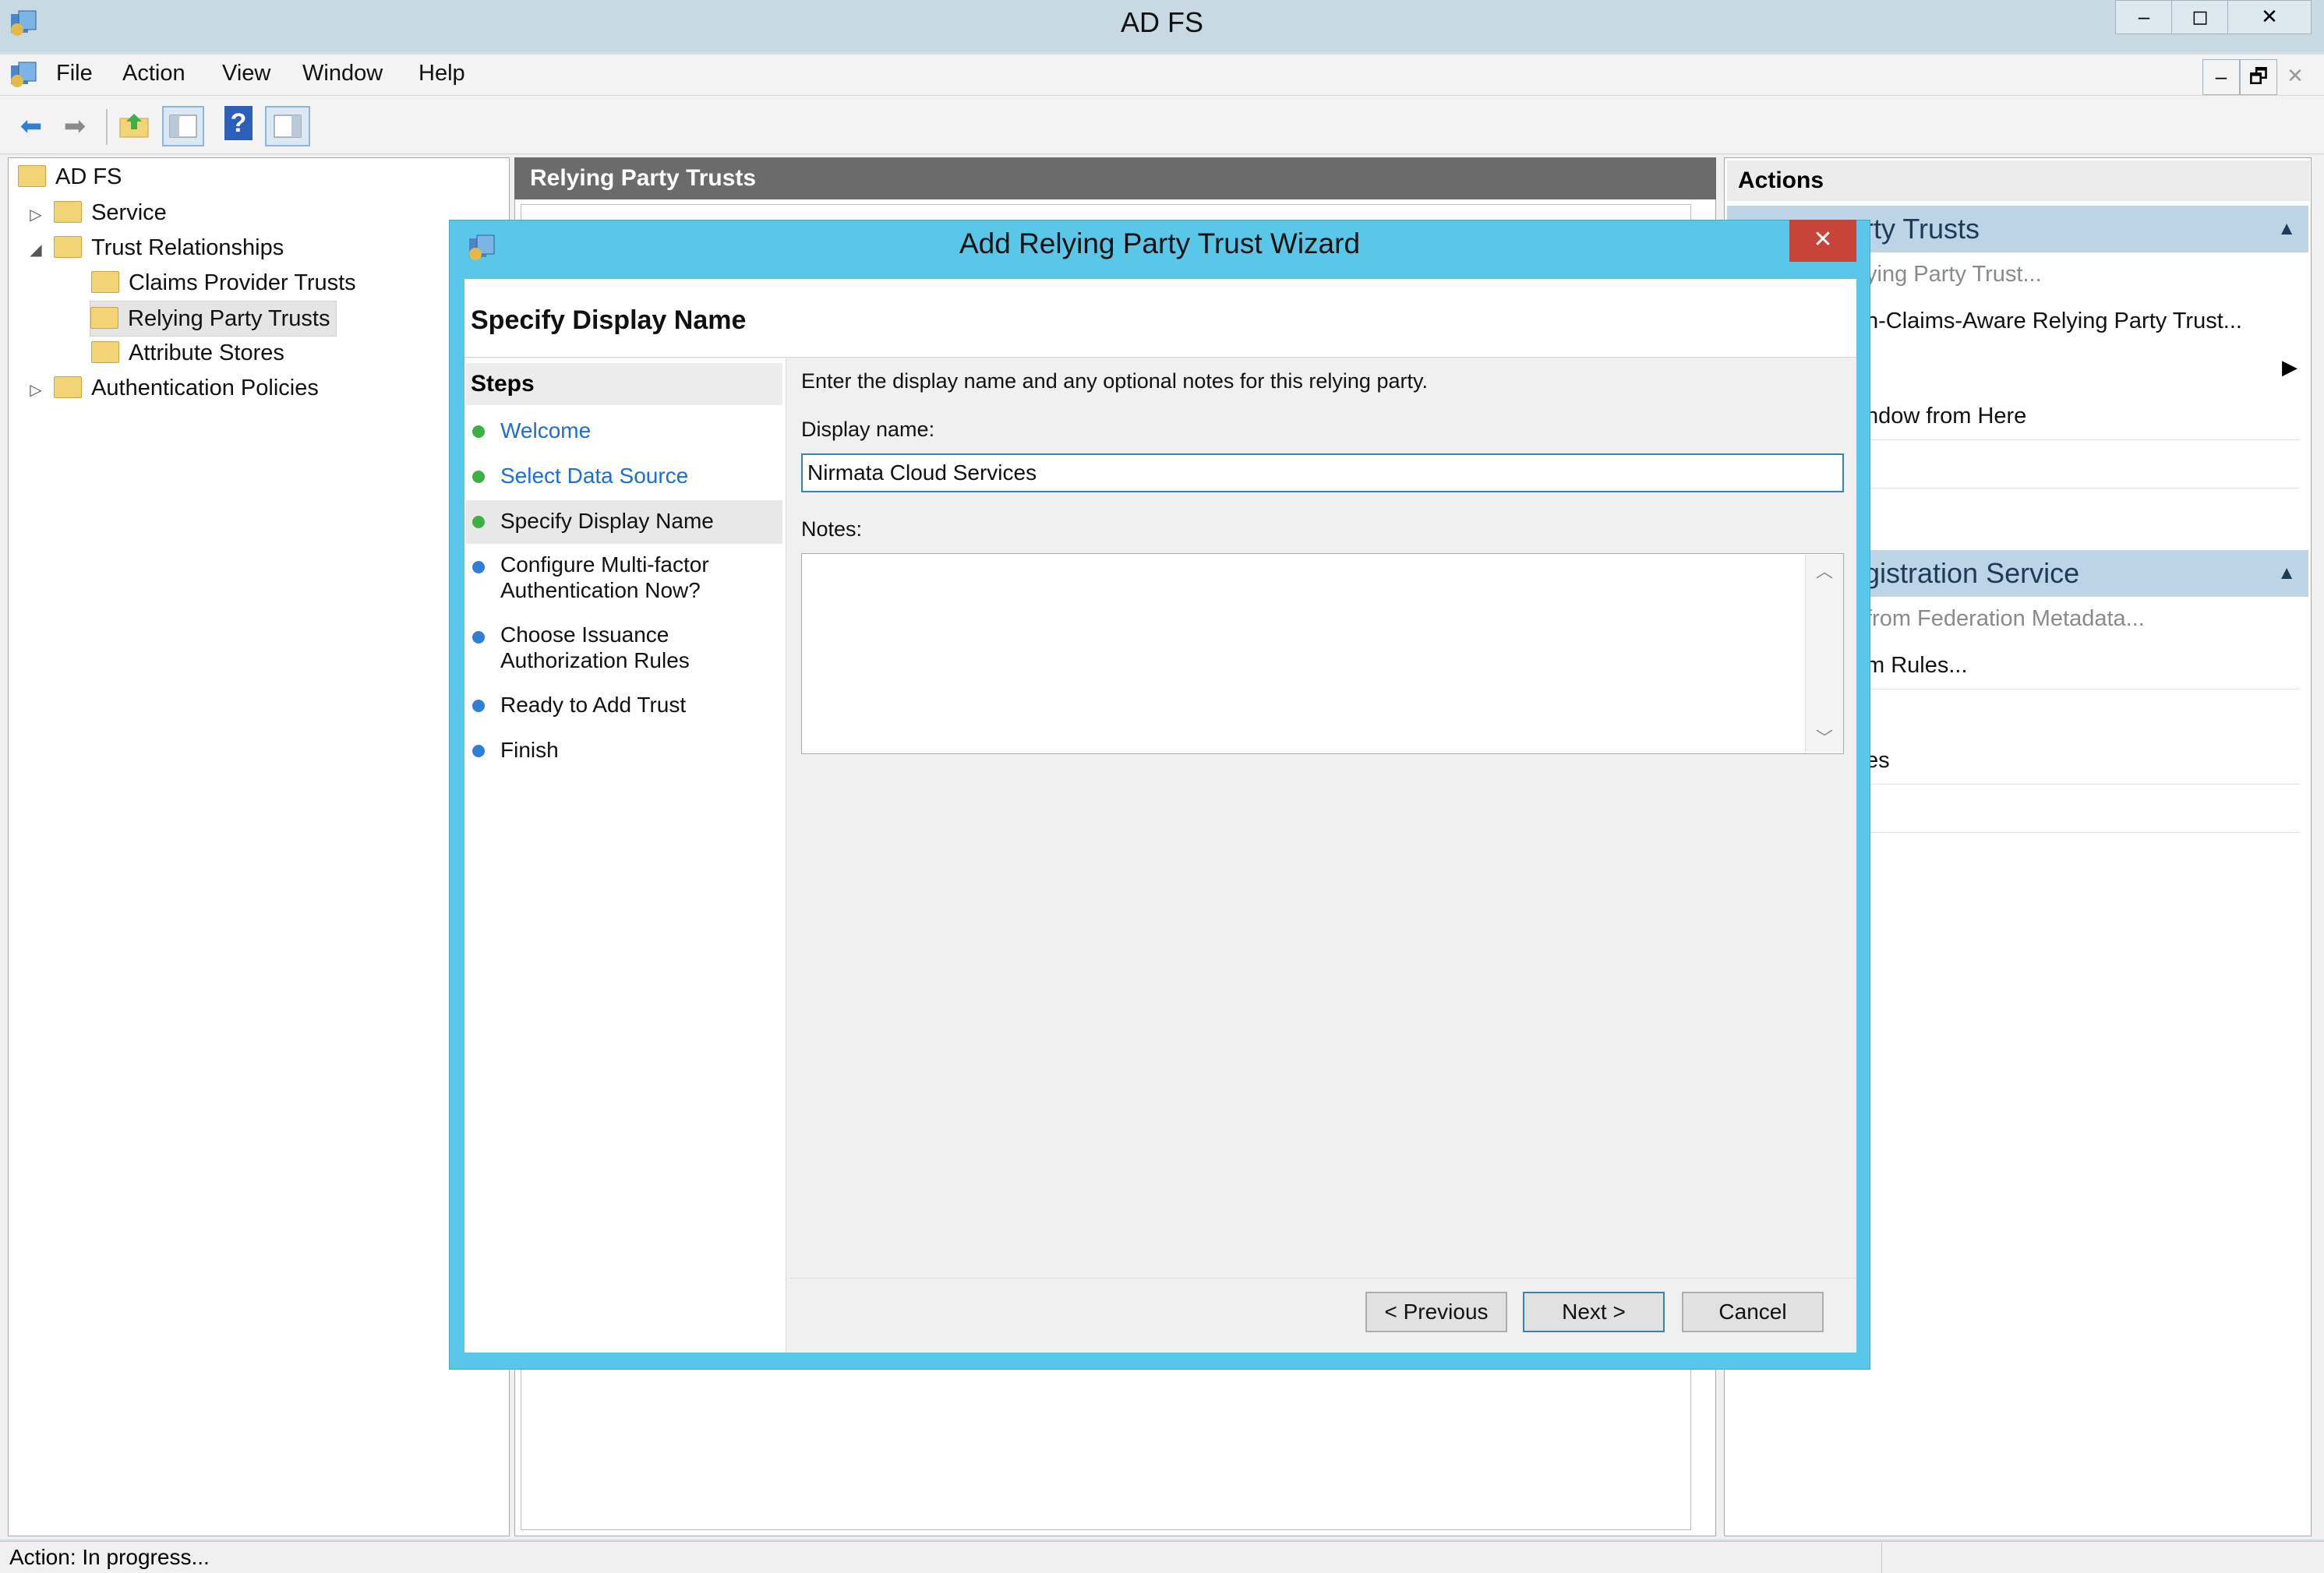  I want to click on notes-label: Notes:, so click(832, 529).